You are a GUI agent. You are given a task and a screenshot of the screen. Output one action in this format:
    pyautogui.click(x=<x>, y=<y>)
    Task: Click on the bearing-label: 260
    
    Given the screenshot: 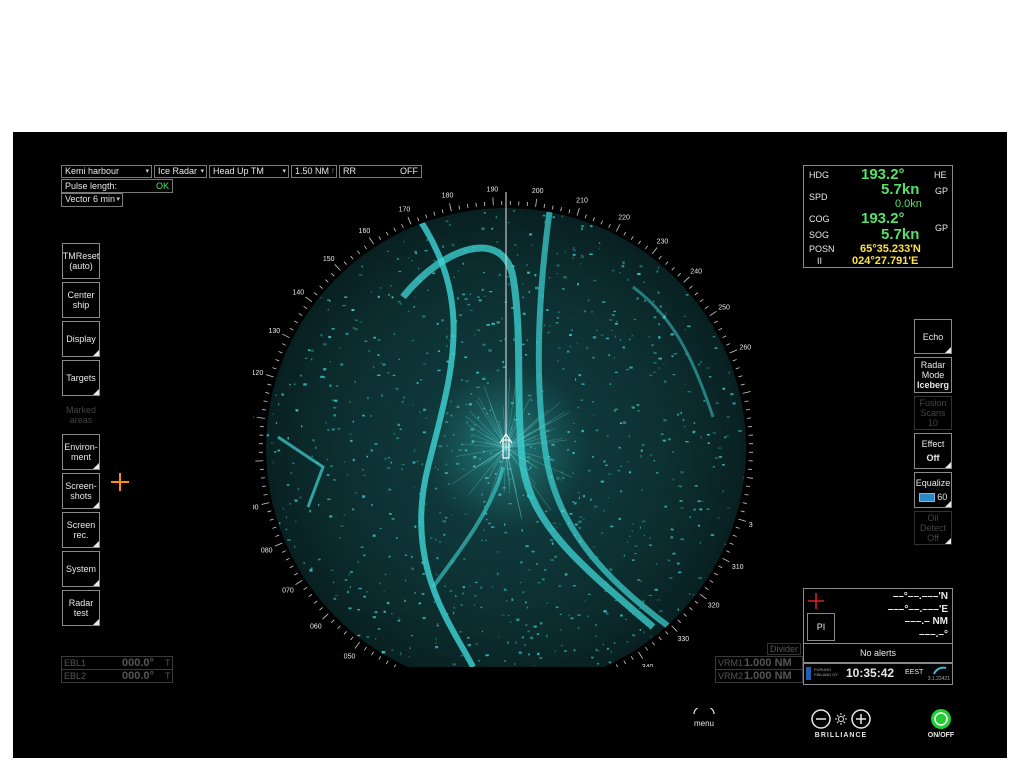 What is the action you would take?
    pyautogui.click(x=745, y=347)
    